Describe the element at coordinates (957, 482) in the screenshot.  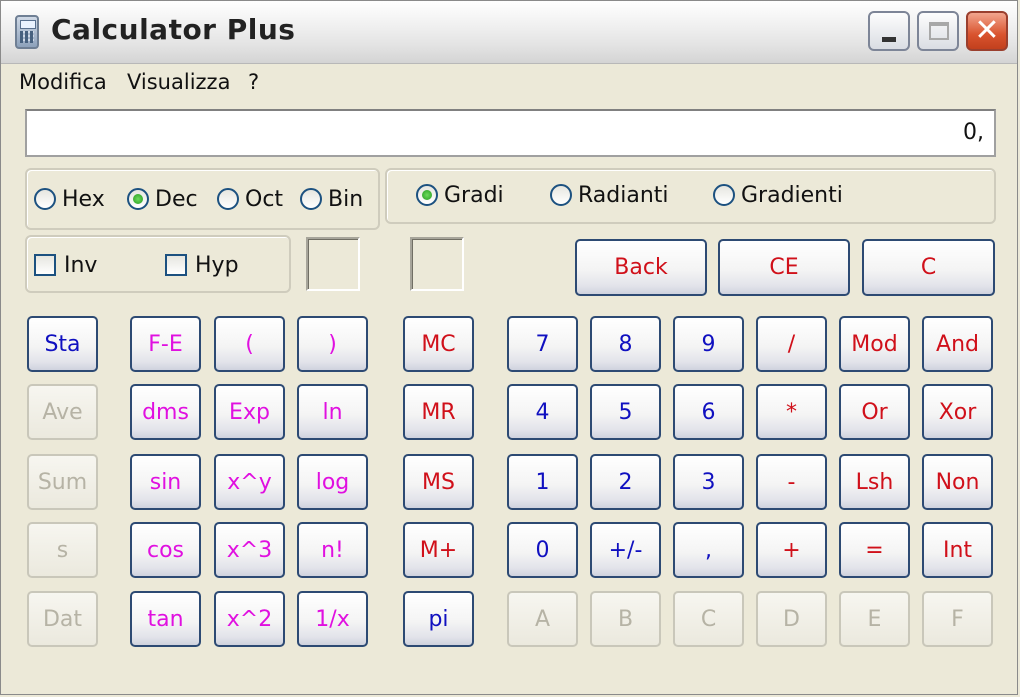
I see `key-button-non-25: Non` at that location.